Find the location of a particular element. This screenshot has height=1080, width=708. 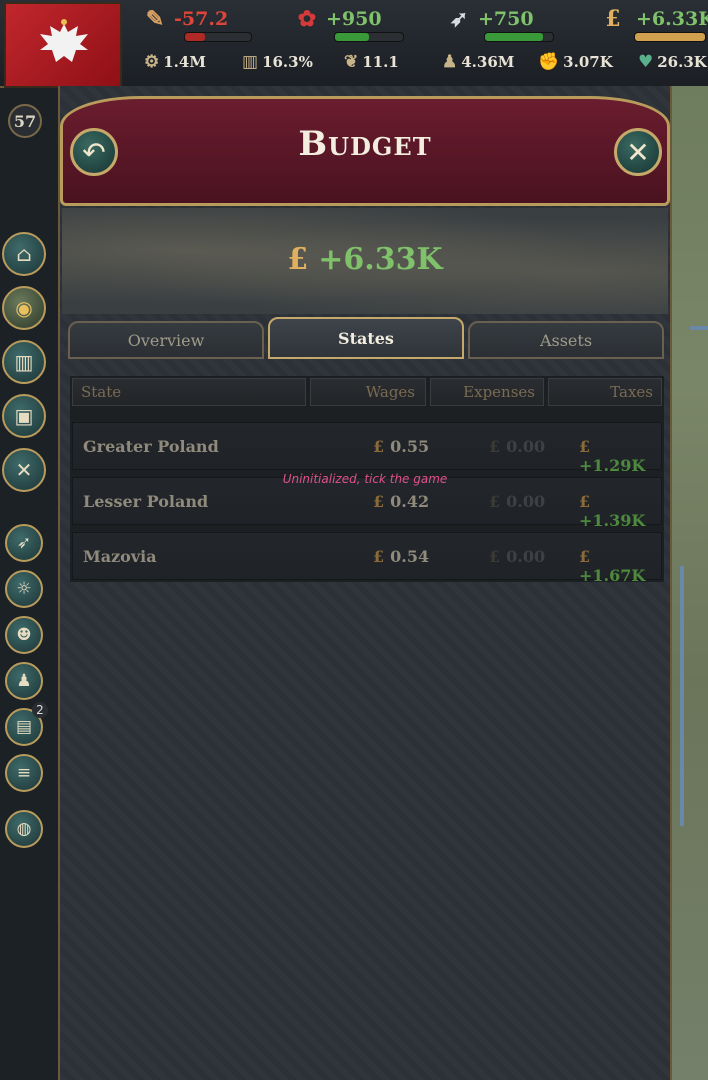

radicals-stat: ✊ 3.07K is located at coordinates (575, 62).